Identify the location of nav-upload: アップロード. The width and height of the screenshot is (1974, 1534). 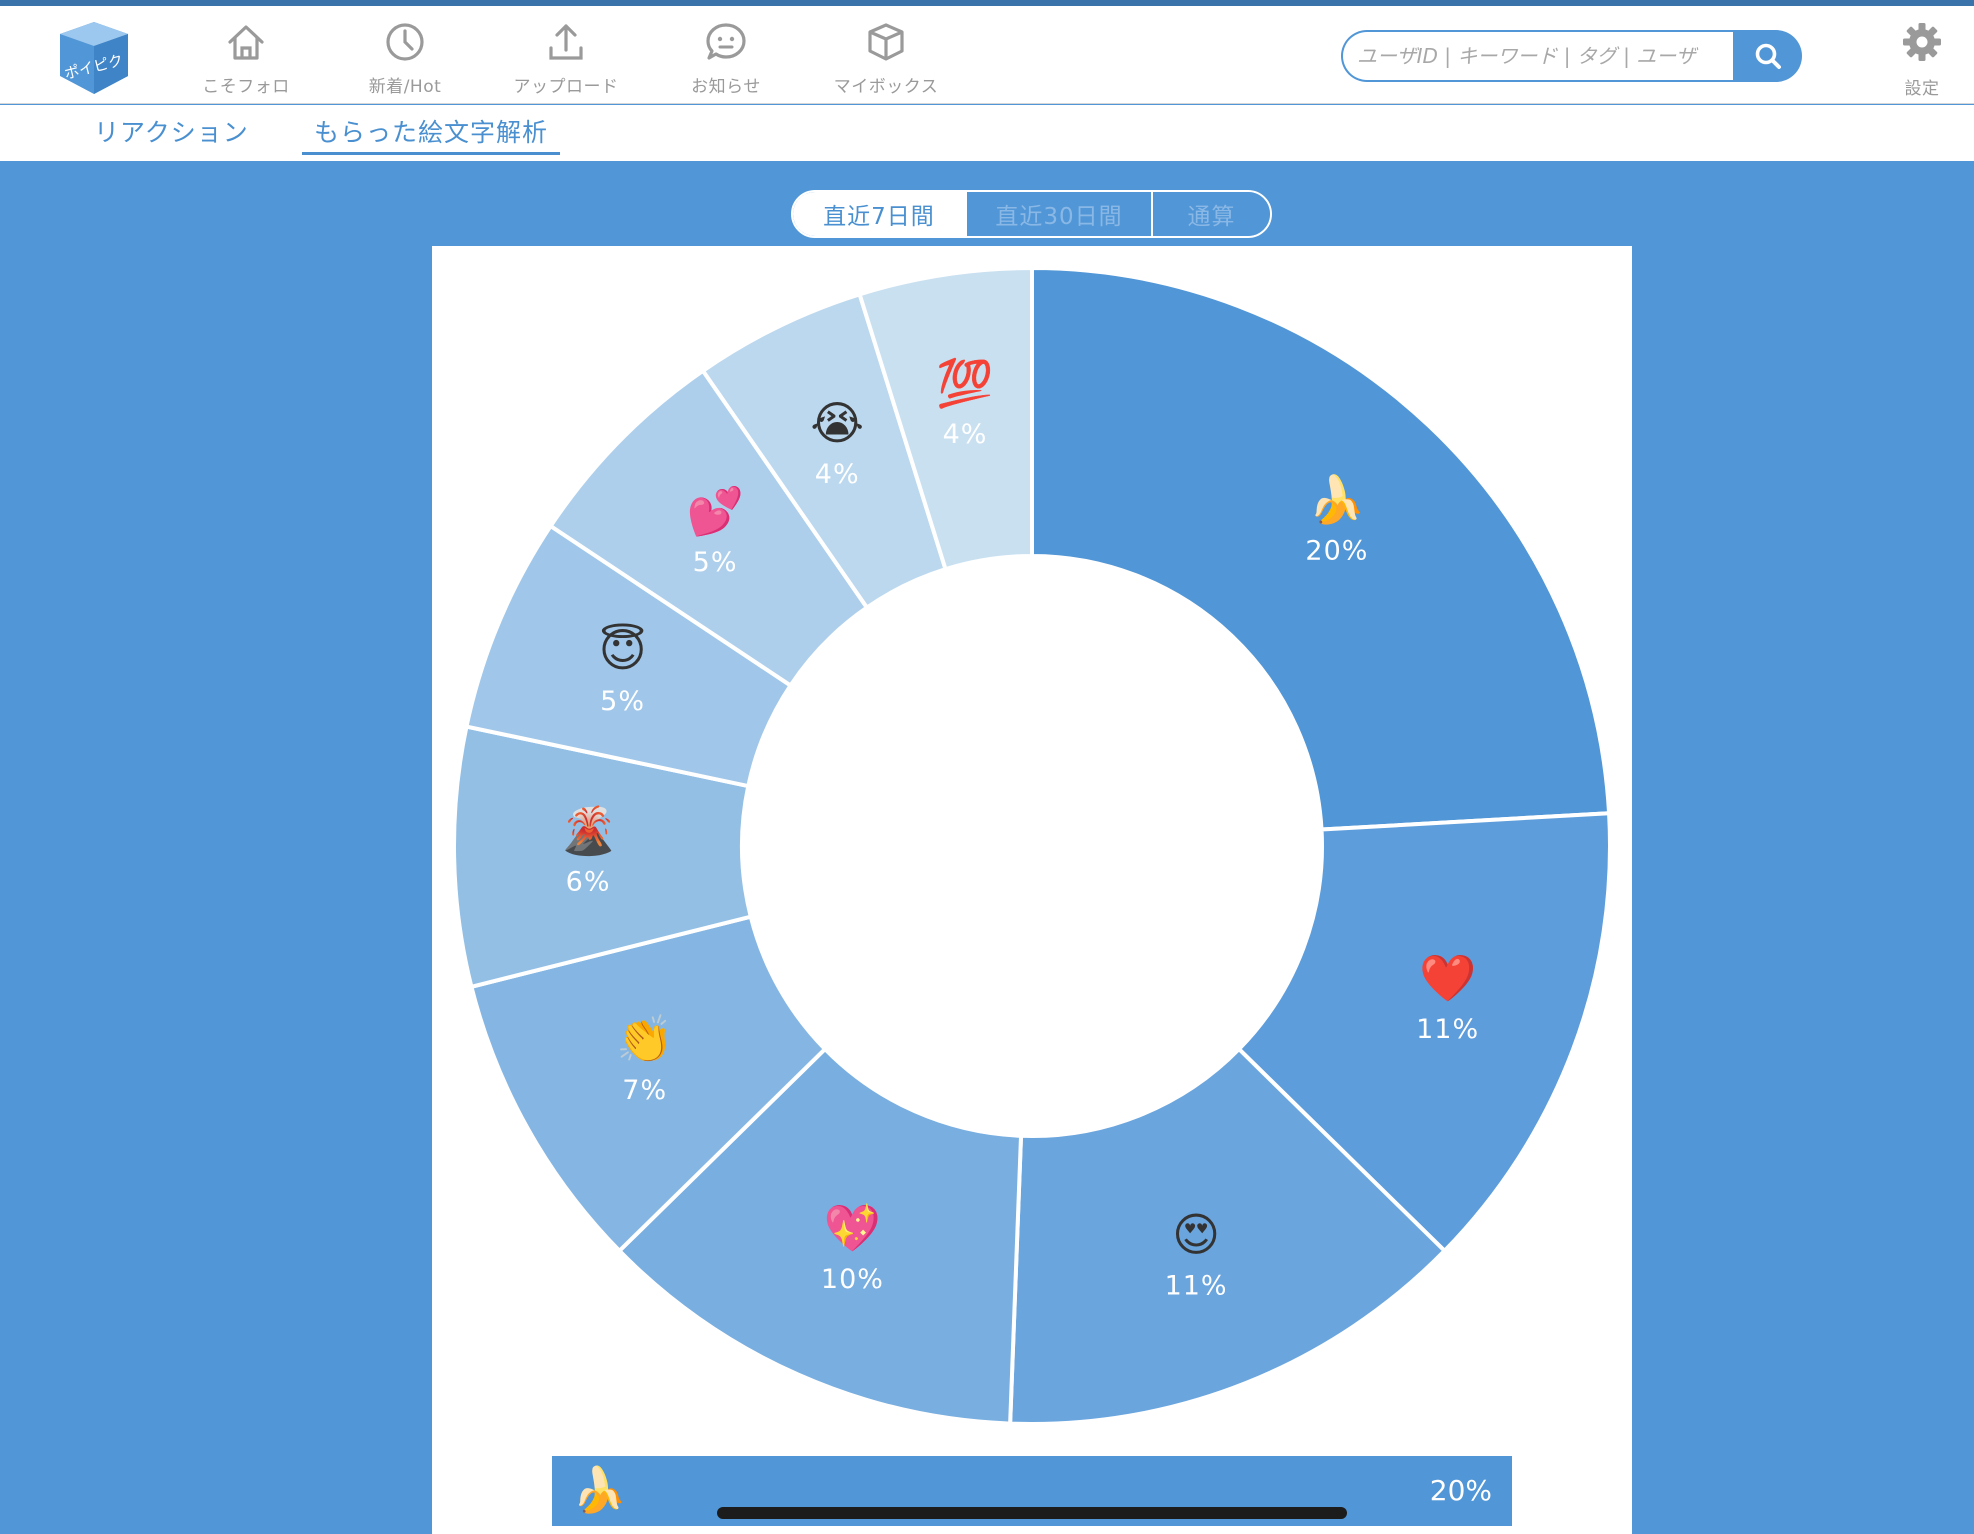
(566, 58).